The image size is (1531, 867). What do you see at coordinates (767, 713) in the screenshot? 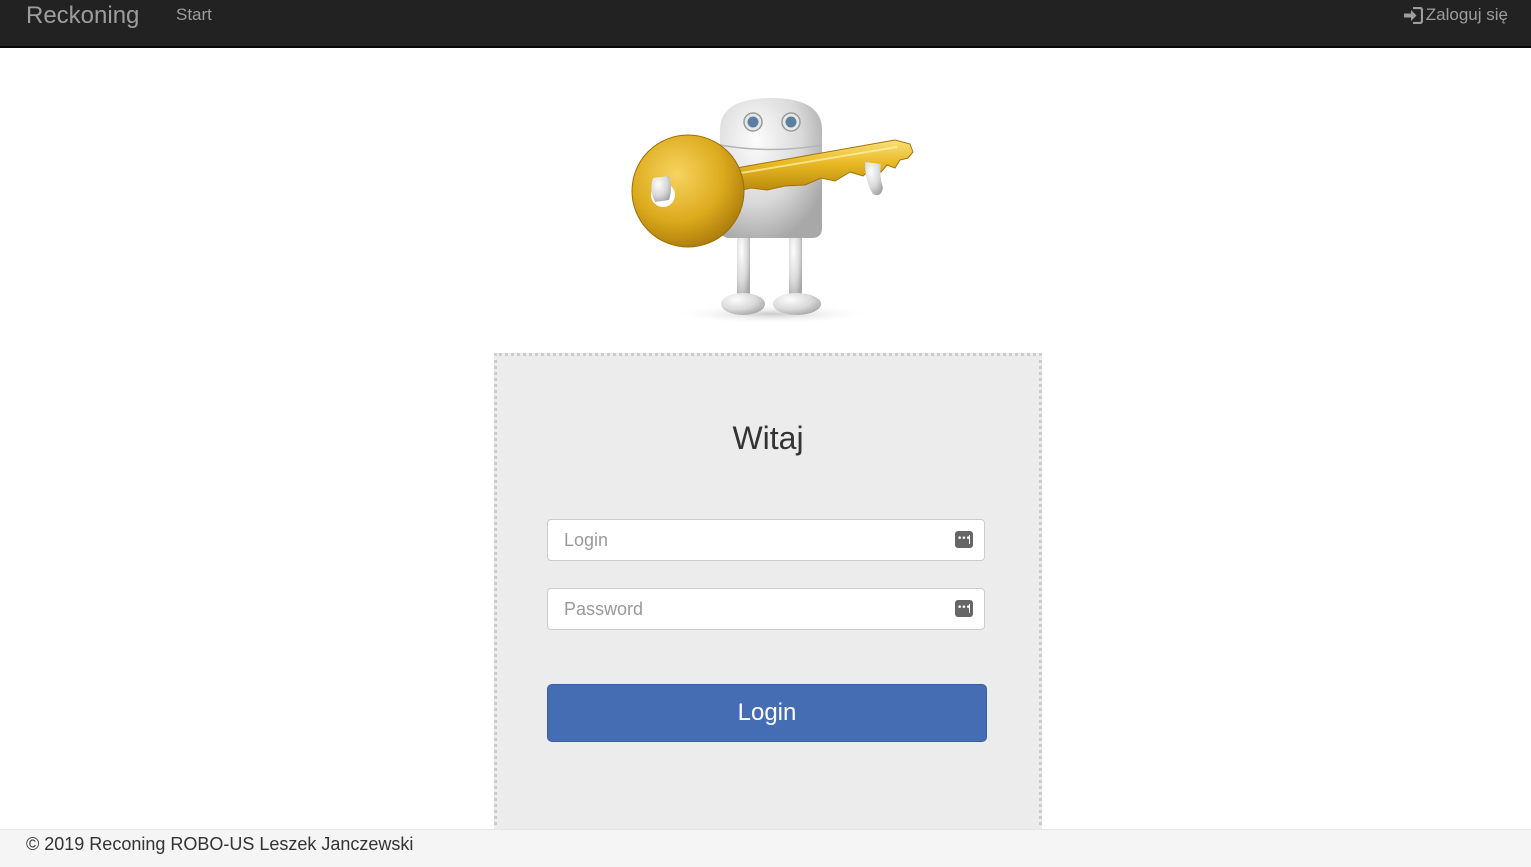
I see `login-button: Login` at bounding box center [767, 713].